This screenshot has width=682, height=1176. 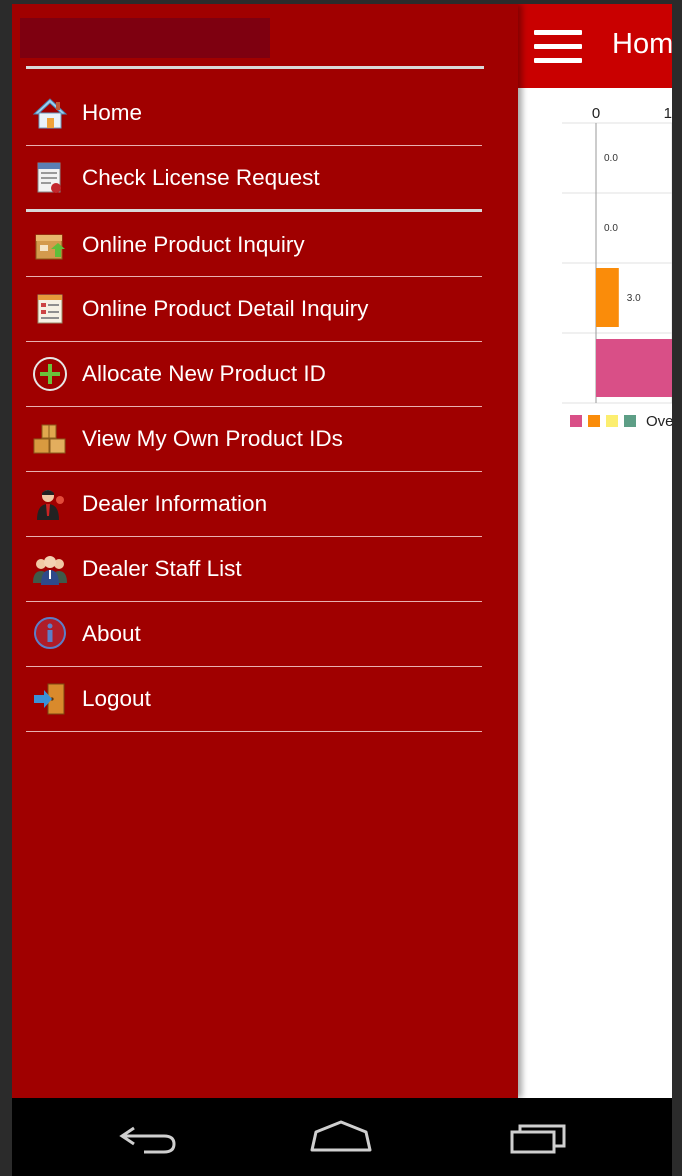 I want to click on menu-item-check-license-request: Check License Request, so click(x=254, y=179).